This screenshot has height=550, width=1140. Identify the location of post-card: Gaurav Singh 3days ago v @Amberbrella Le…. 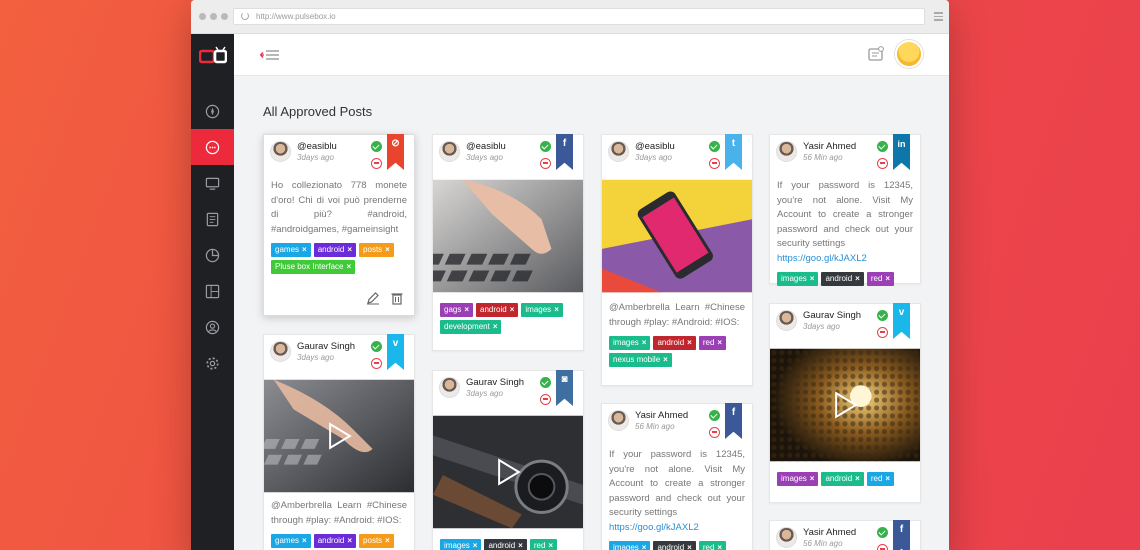
(339, 442).